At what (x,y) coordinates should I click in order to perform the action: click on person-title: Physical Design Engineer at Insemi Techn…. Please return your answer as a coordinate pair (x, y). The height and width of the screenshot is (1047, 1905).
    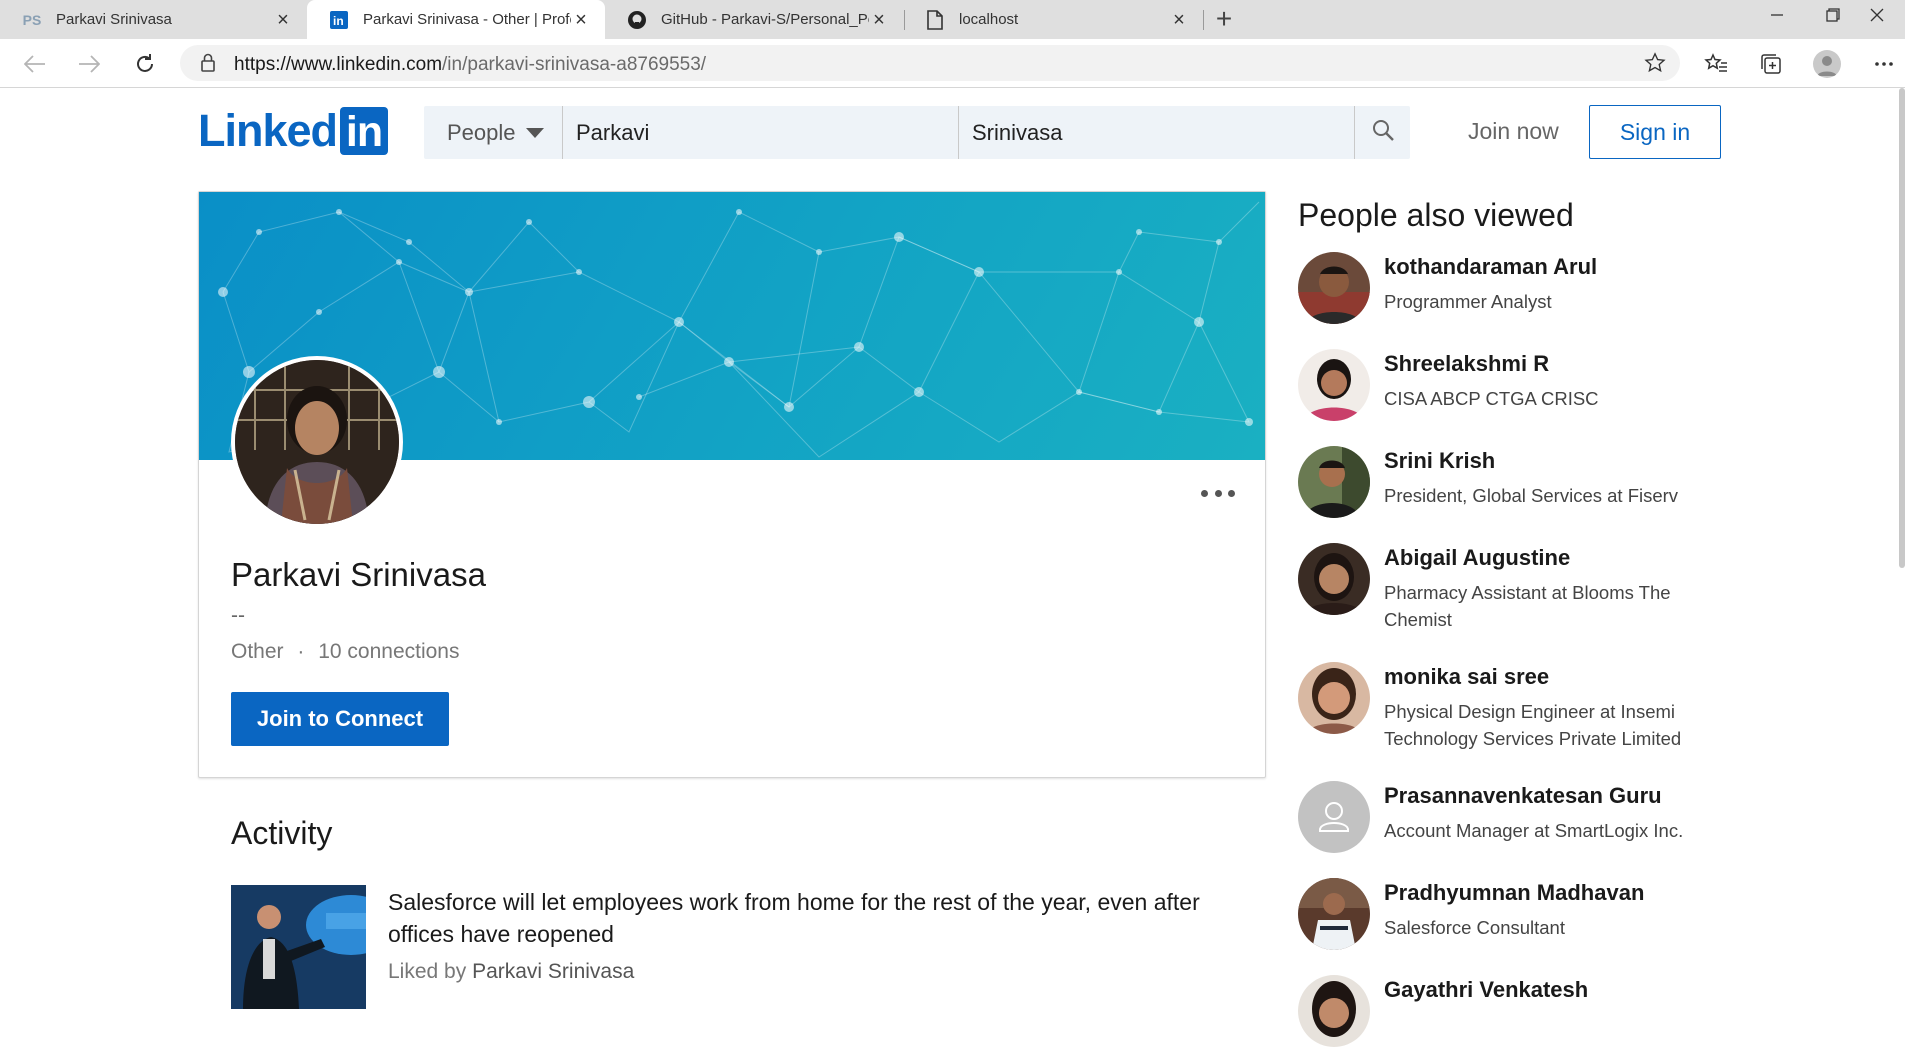
    Looking at the image, I should click on (1533, 725).